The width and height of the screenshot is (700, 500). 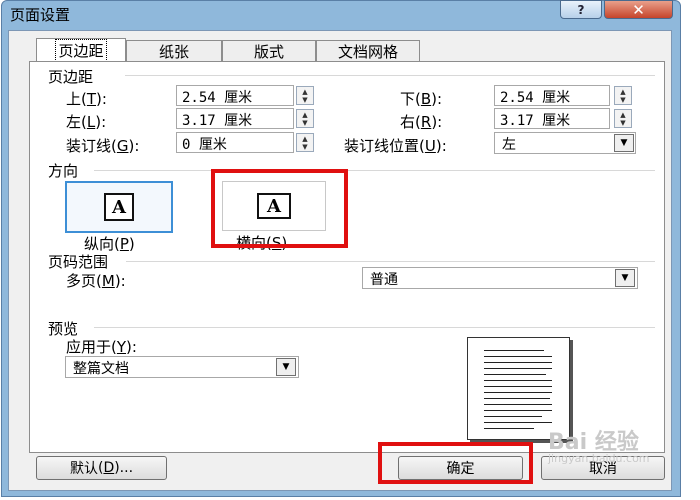 I want to click on bottom-margin-spinner: ▲ ▼, so click(x=623, y=95).